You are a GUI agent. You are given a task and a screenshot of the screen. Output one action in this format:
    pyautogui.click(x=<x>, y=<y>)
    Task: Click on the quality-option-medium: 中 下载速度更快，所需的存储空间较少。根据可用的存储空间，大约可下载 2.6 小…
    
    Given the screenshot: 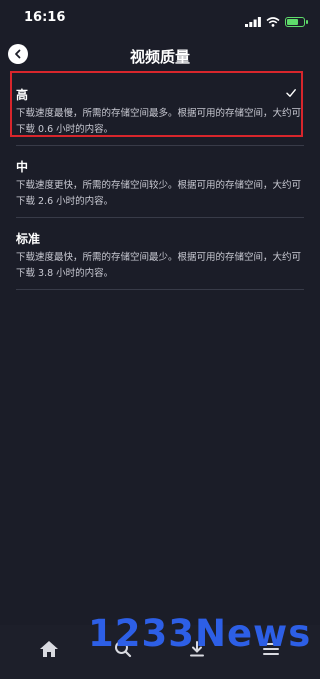 What is the action you would take?
    pyautogui.click(x=160, y=182)
    